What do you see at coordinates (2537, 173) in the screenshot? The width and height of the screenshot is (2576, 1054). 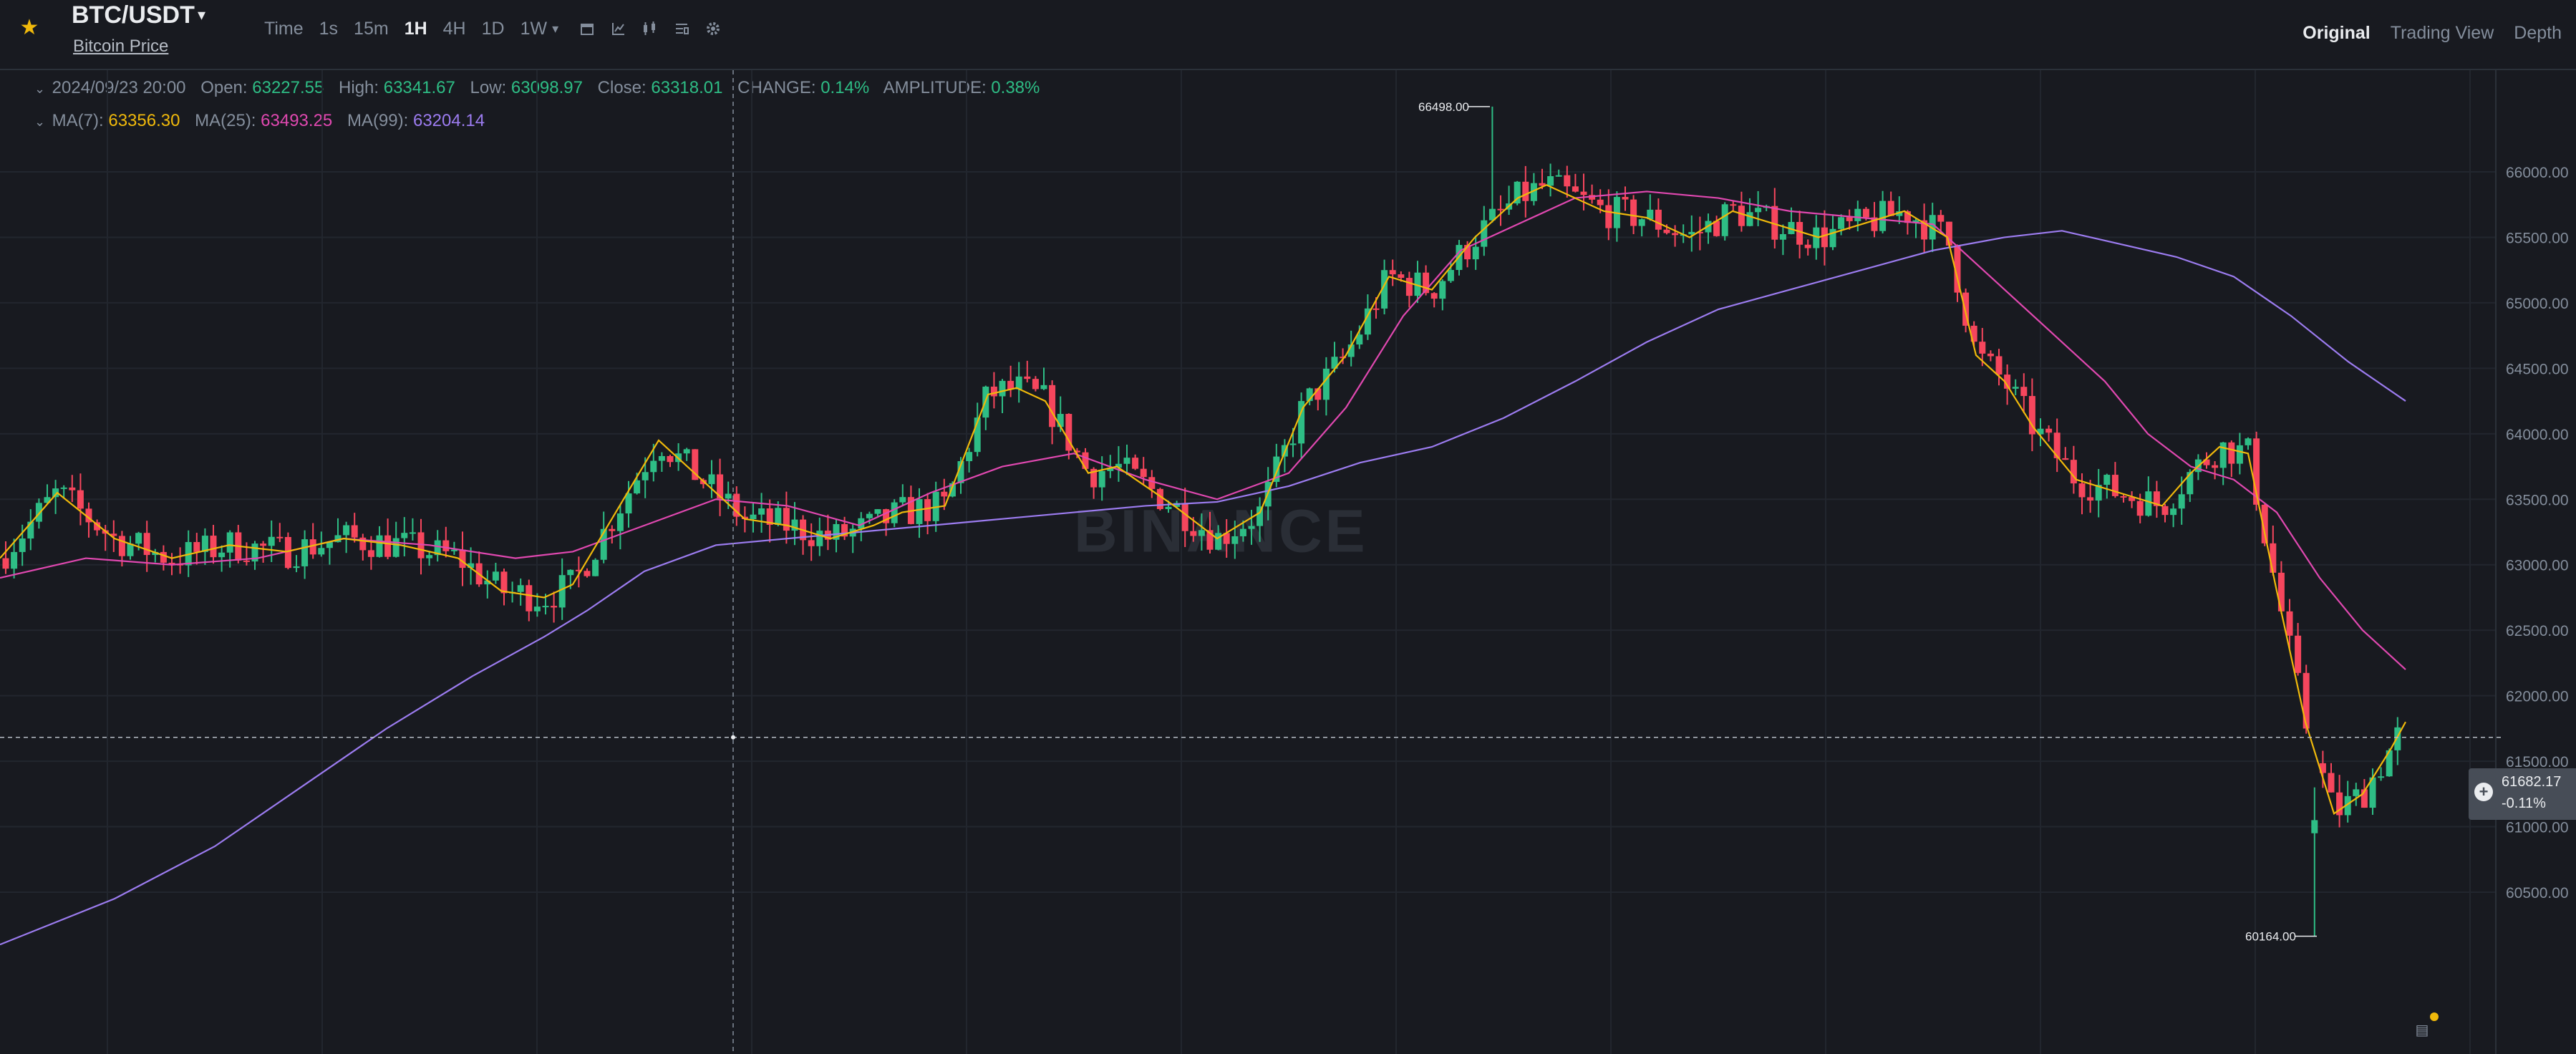 I see `y-tick-label: 66000.00` at bounding box center [2537, 173].